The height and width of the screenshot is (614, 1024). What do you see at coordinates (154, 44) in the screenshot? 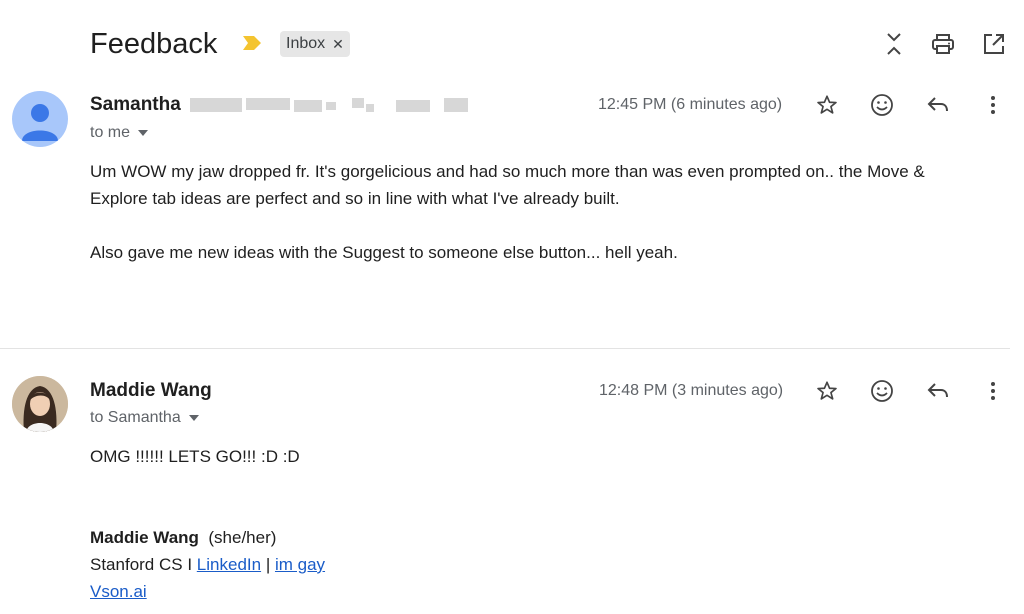
I see `thread-subject: Feedback` at bounding box center [154, 44].